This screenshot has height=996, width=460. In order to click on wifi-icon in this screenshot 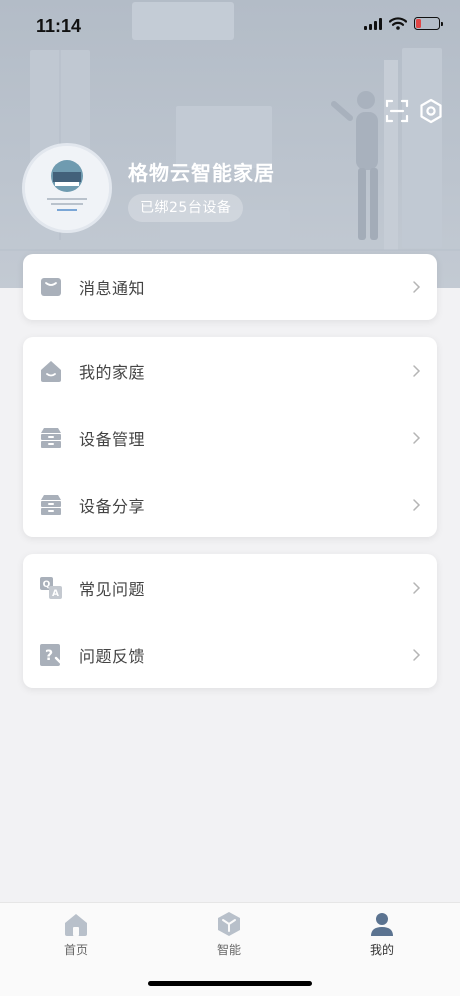, I will do `click(398, 23)`.